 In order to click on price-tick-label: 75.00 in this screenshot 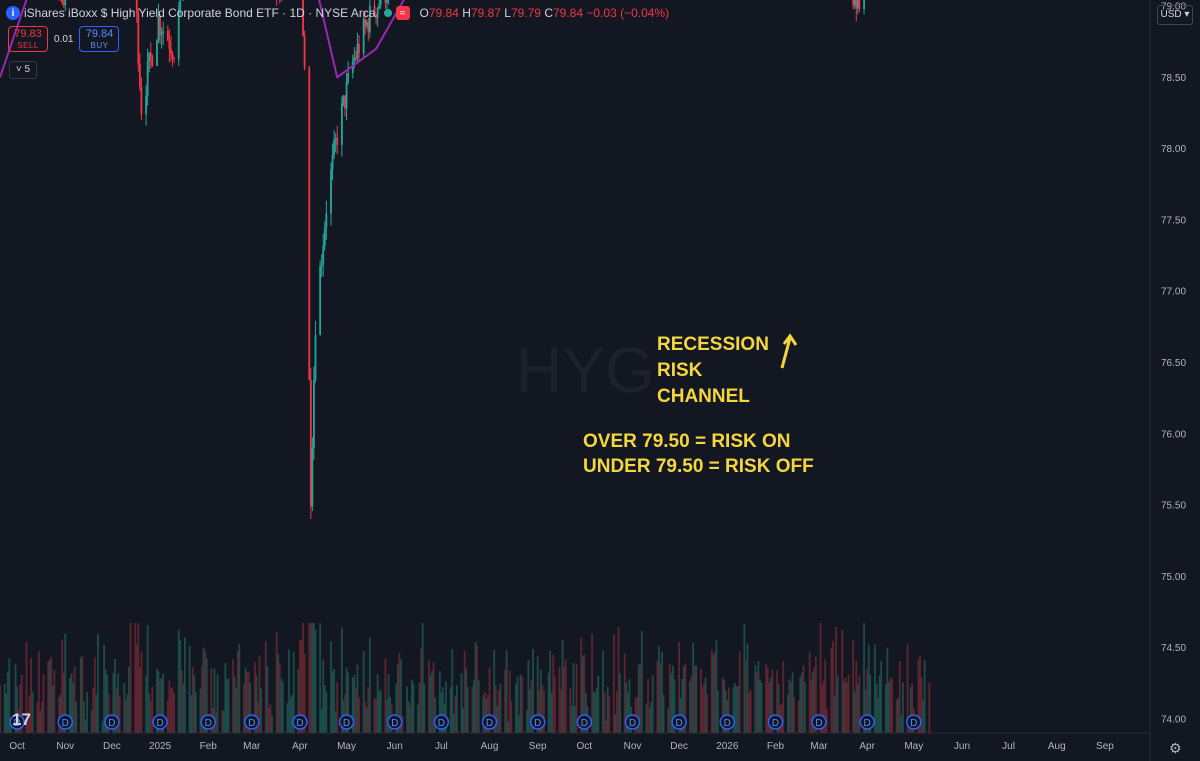, I will do `click(1173, 577)`.